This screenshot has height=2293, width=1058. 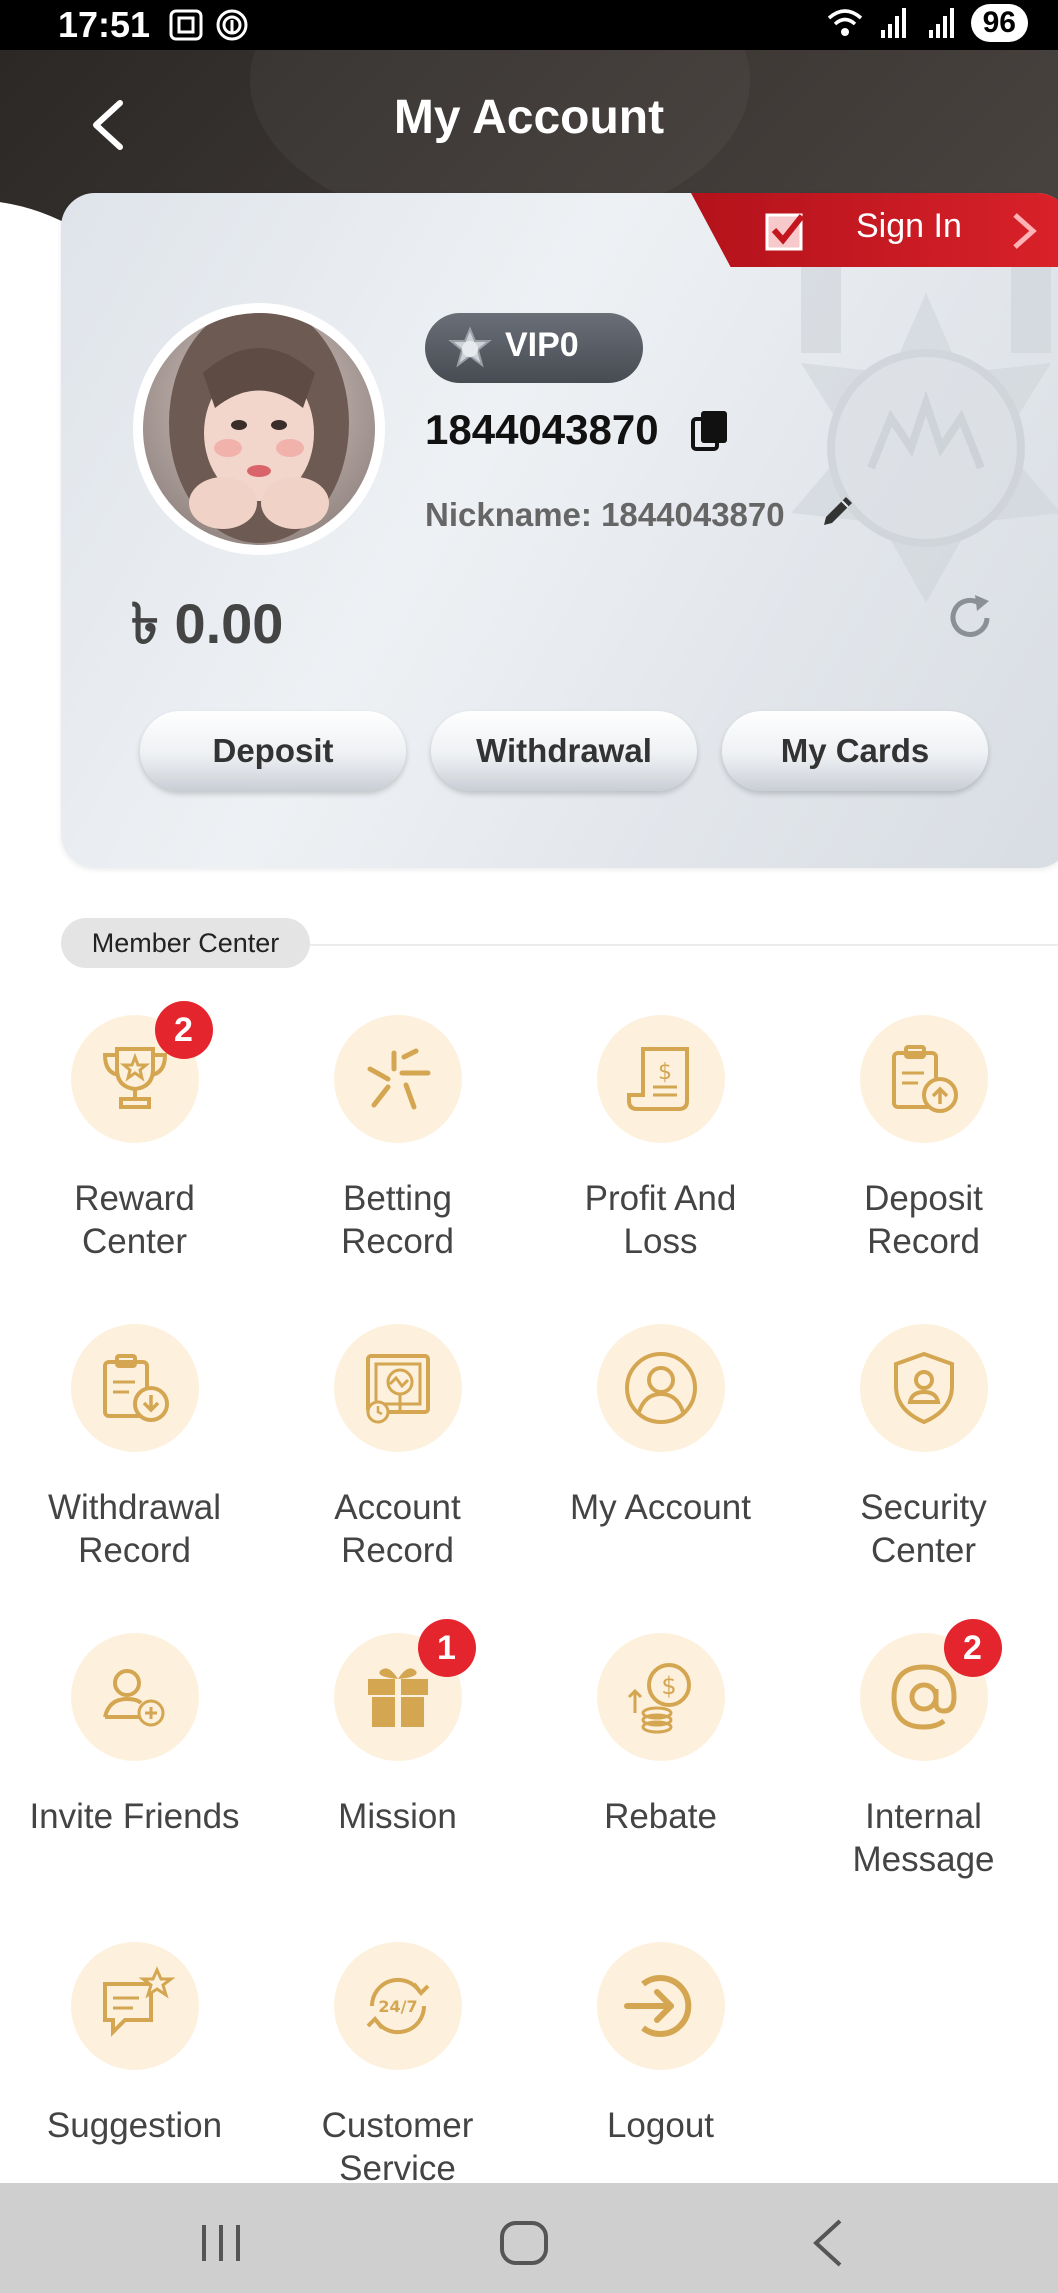 What do you see at coordinates (529, 25) in the screenshot?
I see `status-bar: 17:51 96` at bounding box center [529, 25].